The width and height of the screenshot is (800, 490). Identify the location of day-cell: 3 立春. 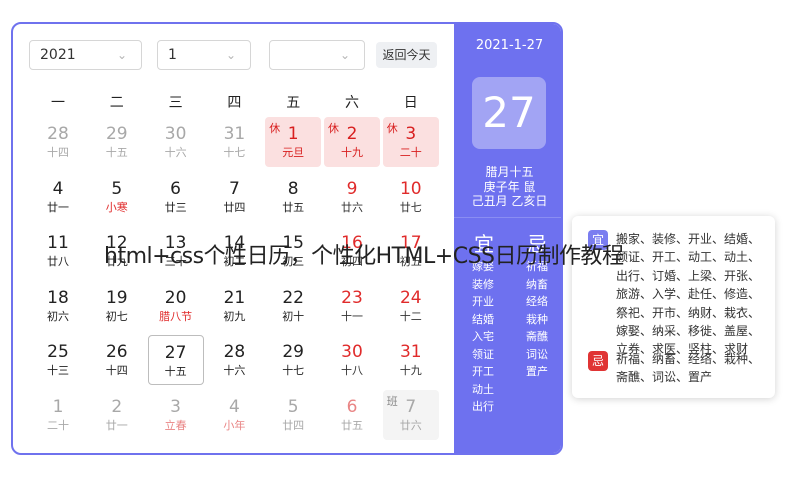
(176, 415).